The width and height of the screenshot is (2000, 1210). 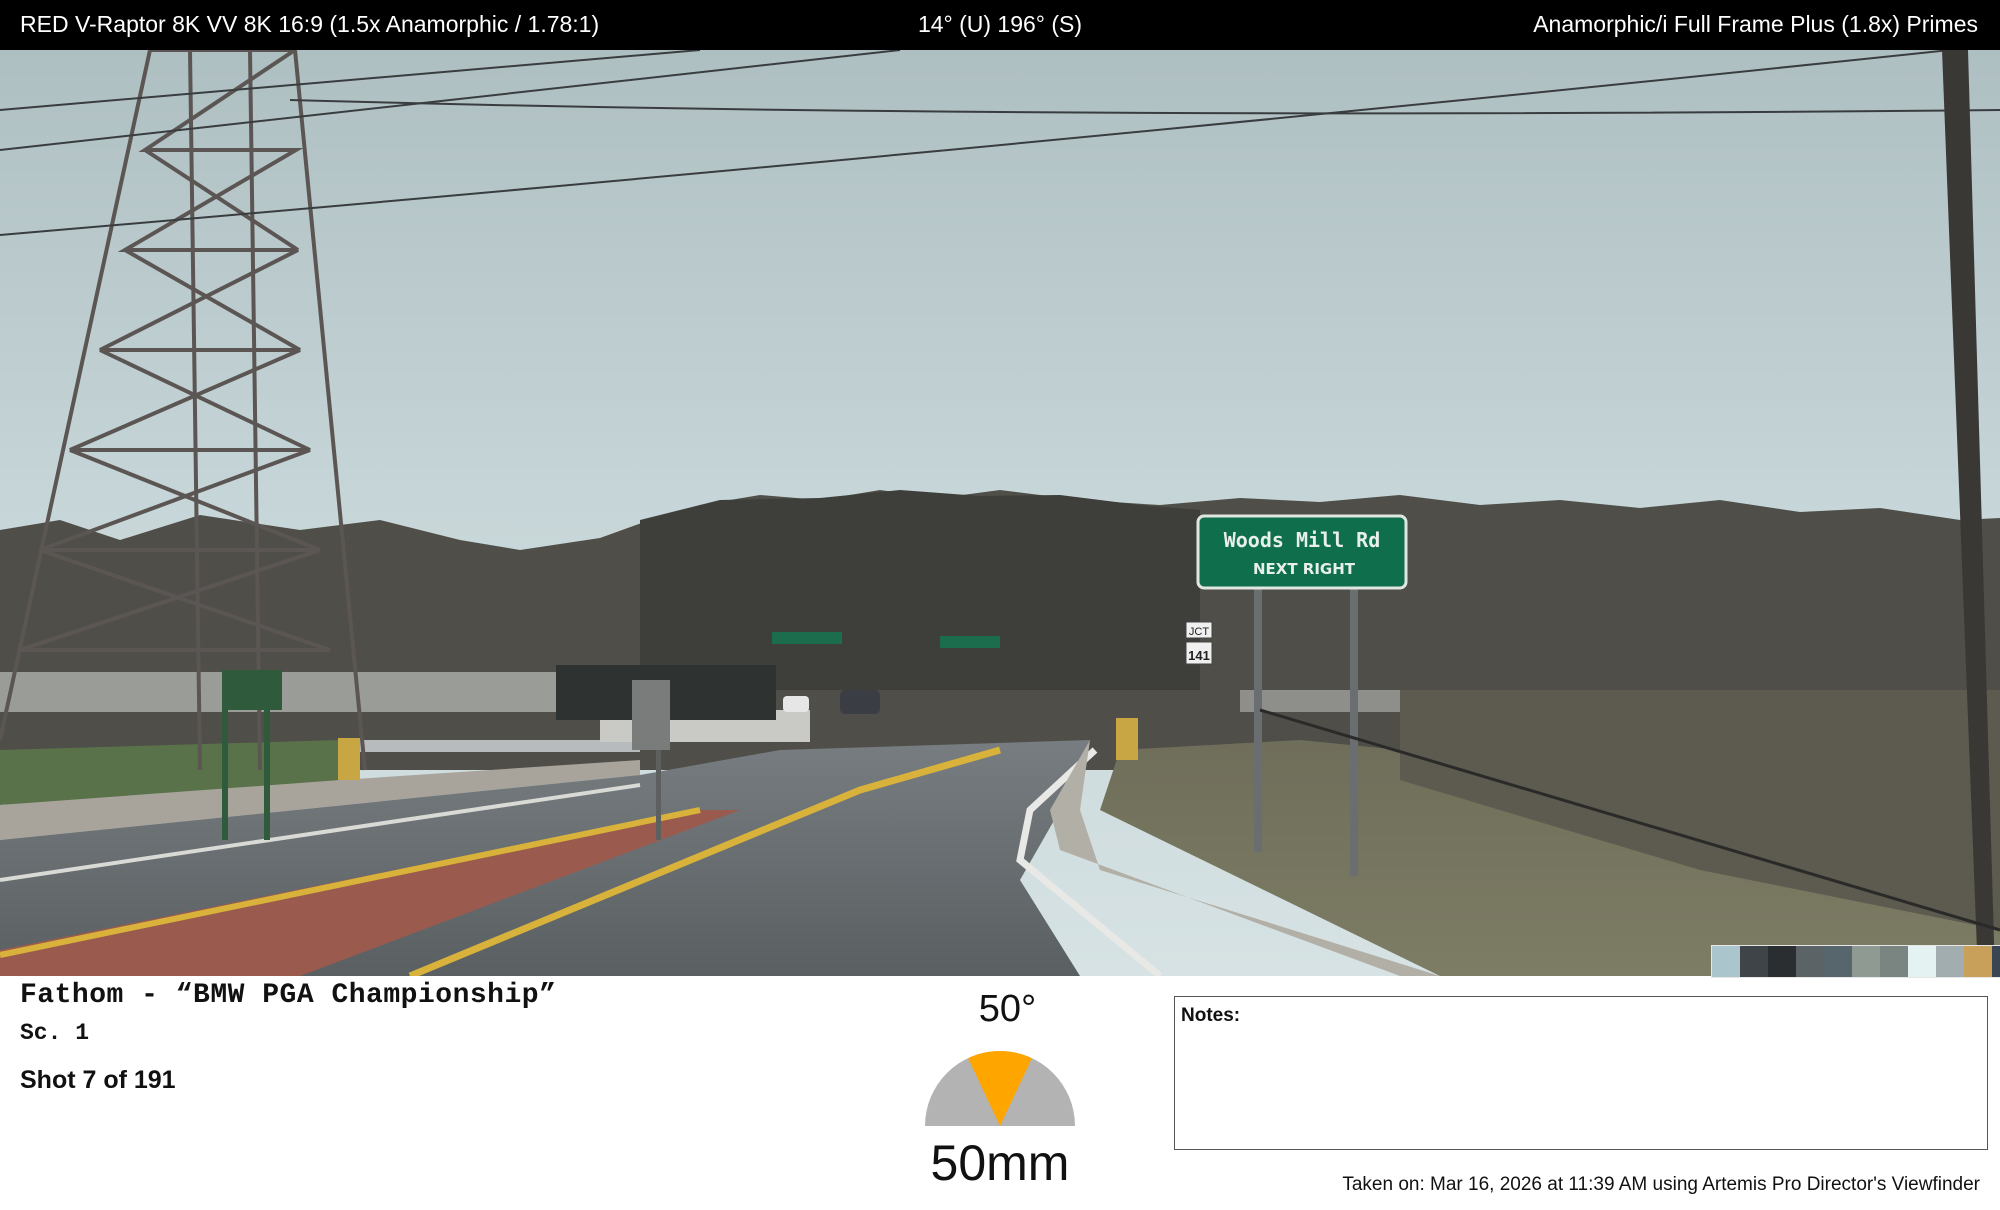 What do you see at coordinates (98, 1080) in the screenshot?
I see `shot-counter: Shot 7 of 191` at bounding box center [98, 1080].